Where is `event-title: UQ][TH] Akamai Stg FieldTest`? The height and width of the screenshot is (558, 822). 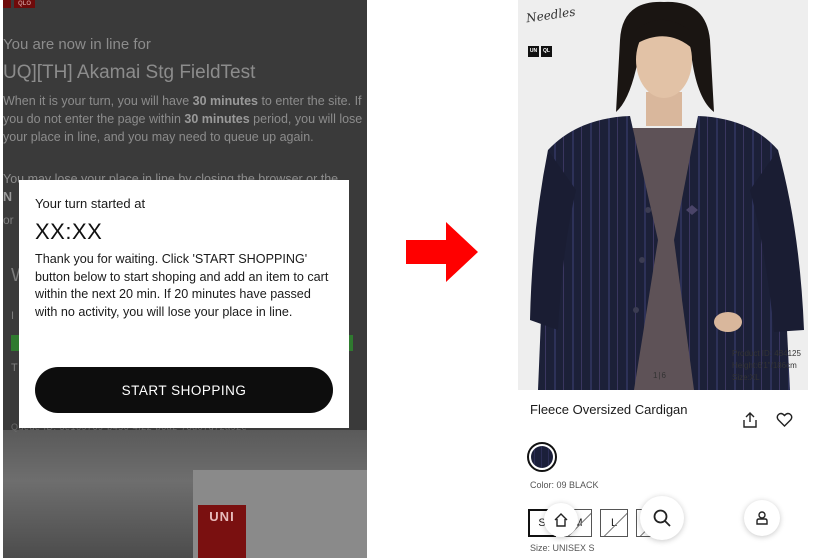
event-title: UQ][TH] Akamai Stg FieldTest is located at coordinates (129, 72).